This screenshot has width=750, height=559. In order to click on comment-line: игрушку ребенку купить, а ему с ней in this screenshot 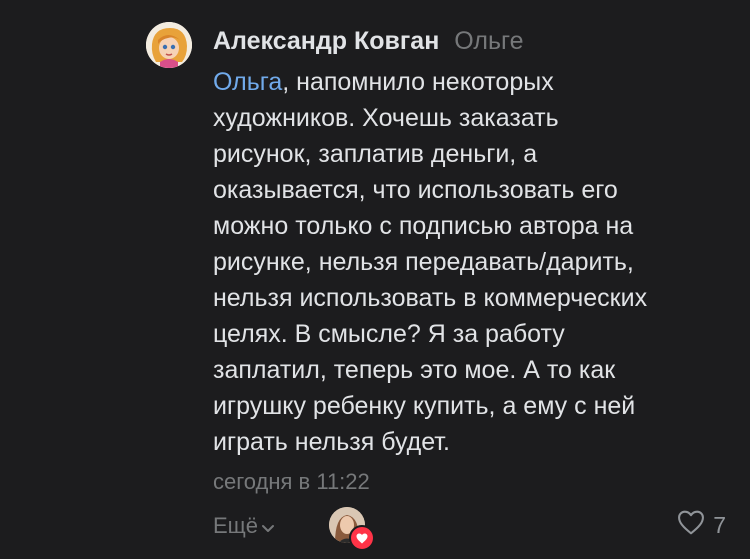, I will do `click(424, 406)`.